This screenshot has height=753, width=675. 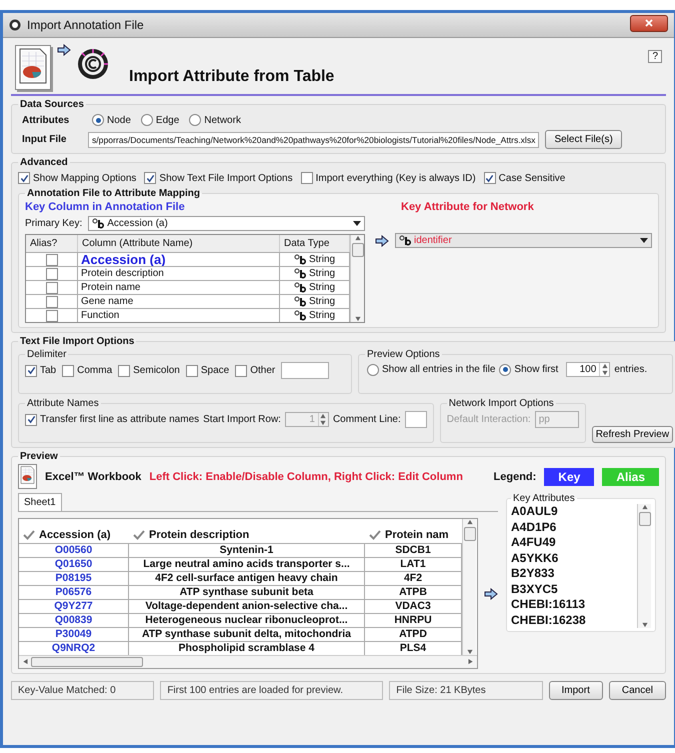 I want to click on close-icon, so click(x=649, y=23).